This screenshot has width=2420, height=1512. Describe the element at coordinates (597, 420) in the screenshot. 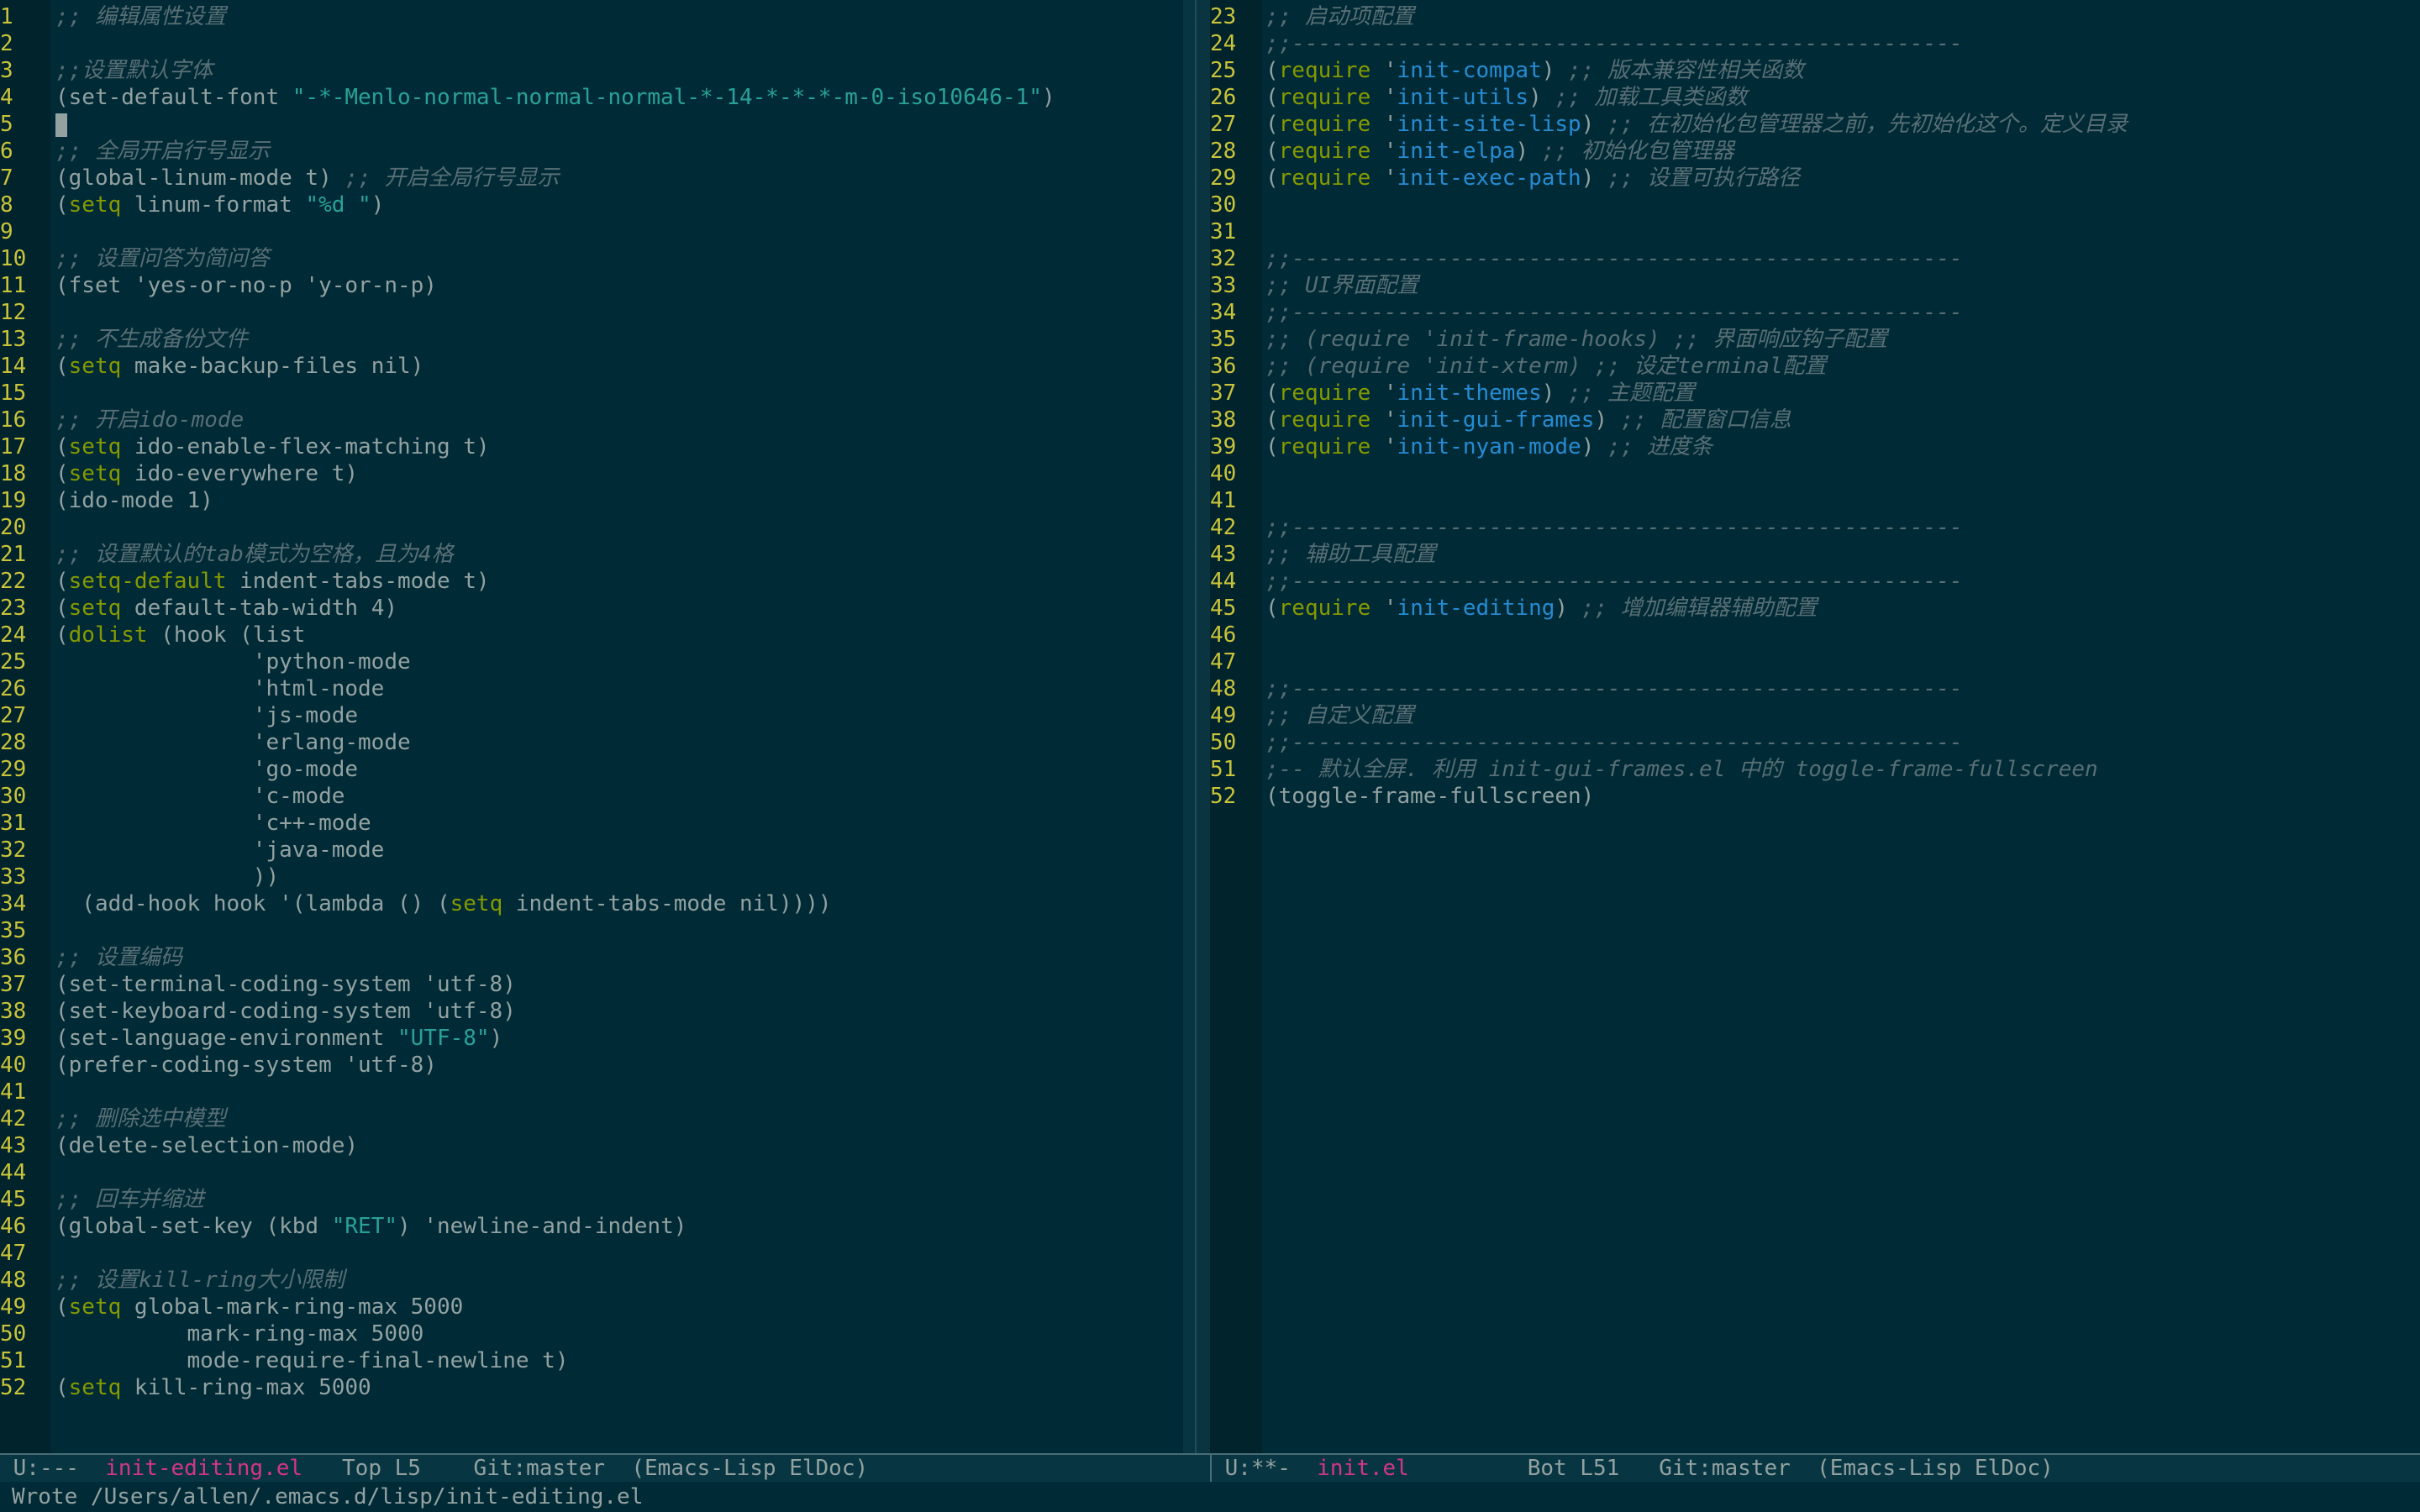

I see `code-line: 16 ;; 开启ido-mode` at that location.